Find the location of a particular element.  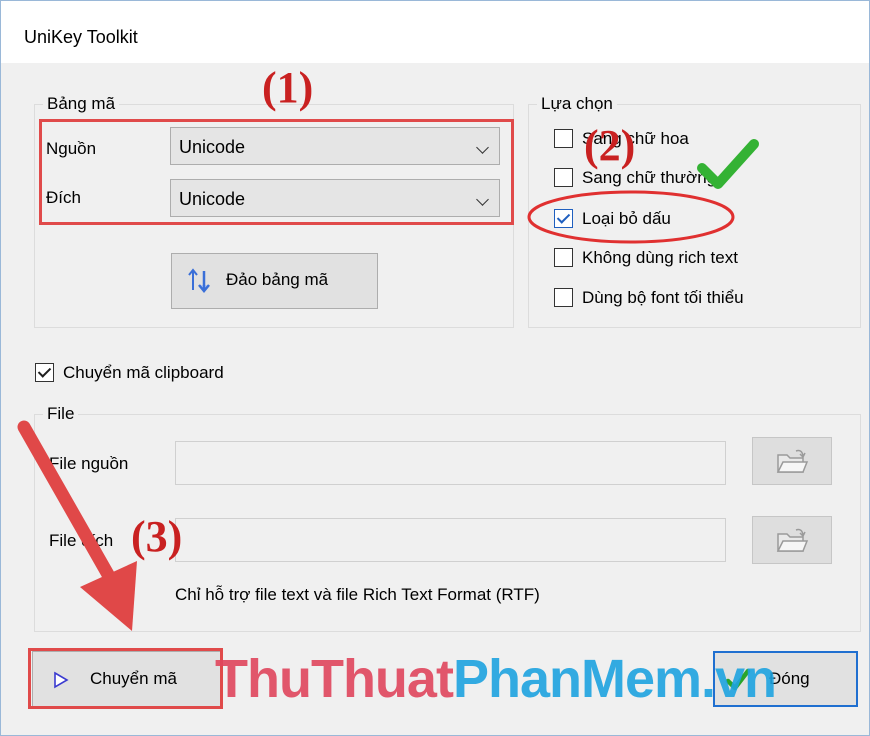

no-rich-text-label: Không dùng rich text is located at coordinates (660, 258).